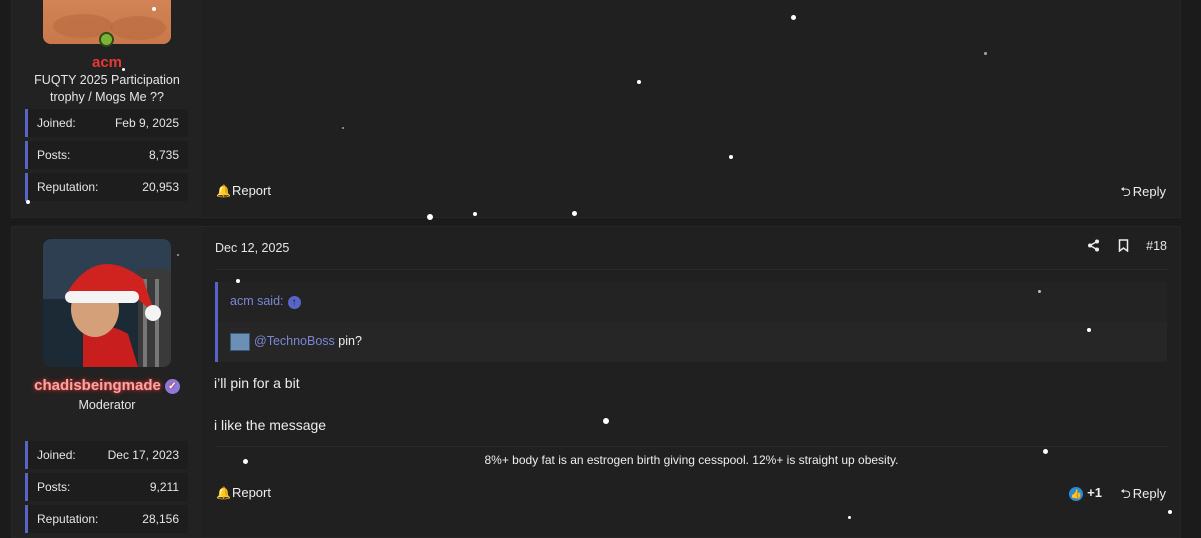 The image size is (1201, 538). I want to click on post-tools: #18, so click(1120, 246).